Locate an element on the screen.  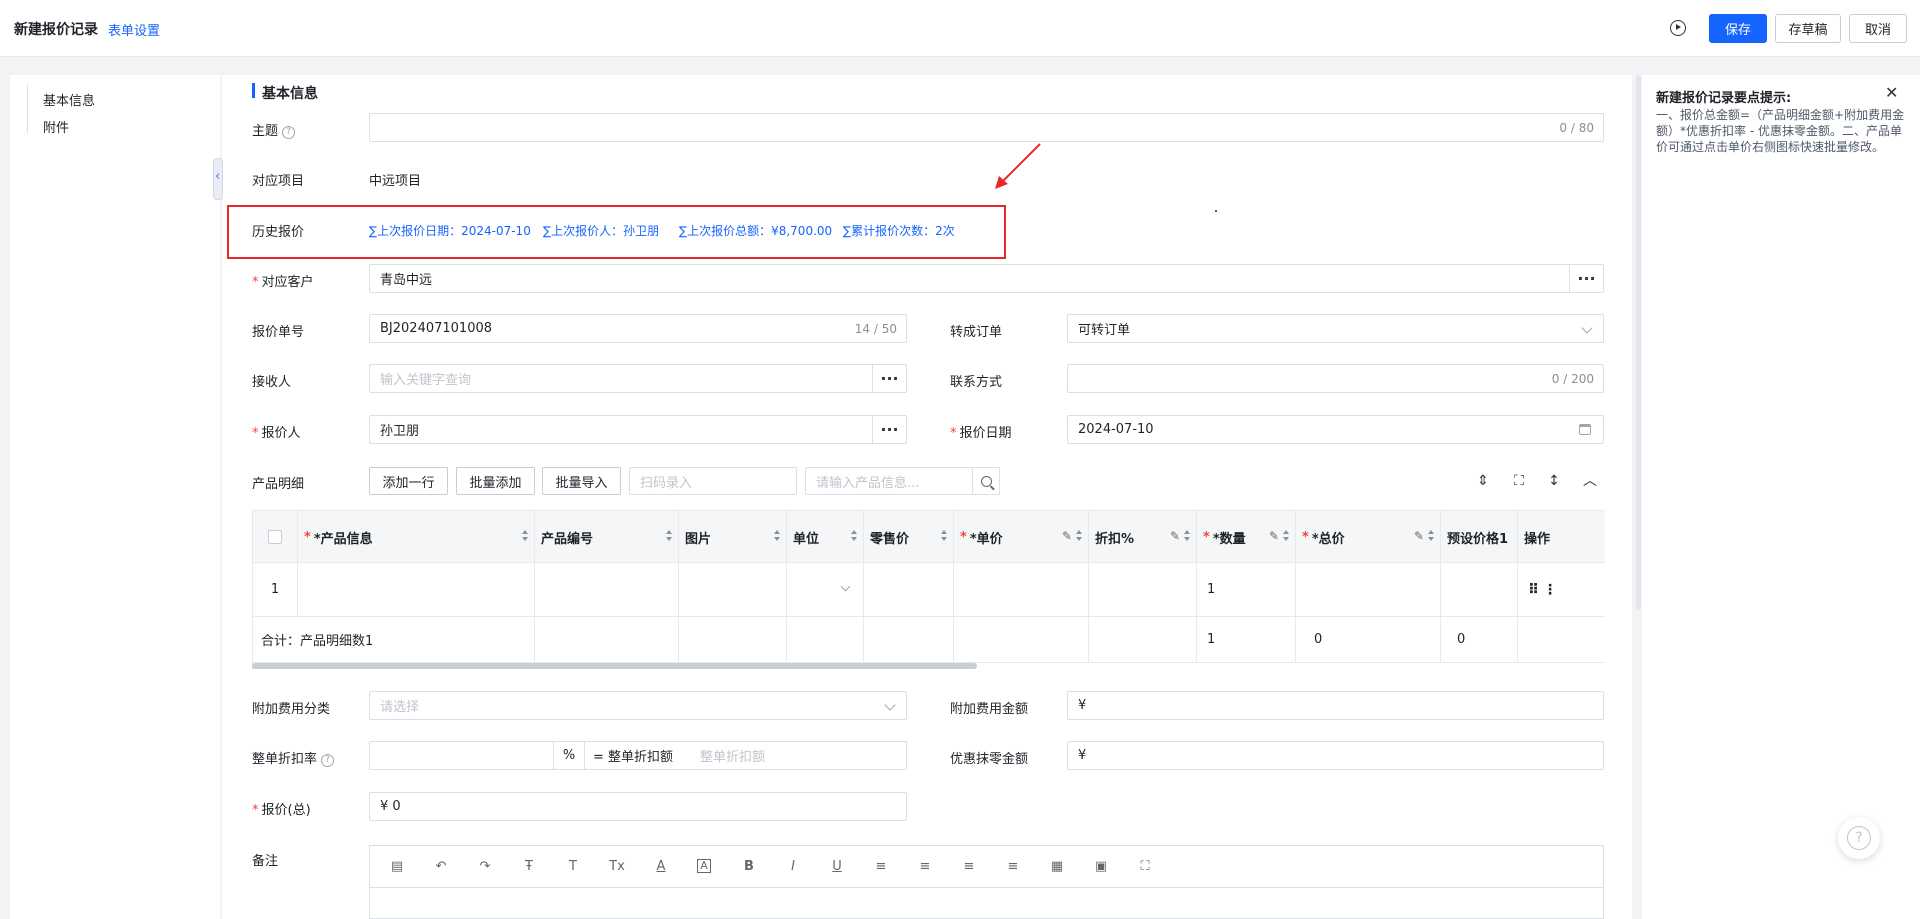
contact-input: 0 / 200 is located at coordinates (1335, 378).